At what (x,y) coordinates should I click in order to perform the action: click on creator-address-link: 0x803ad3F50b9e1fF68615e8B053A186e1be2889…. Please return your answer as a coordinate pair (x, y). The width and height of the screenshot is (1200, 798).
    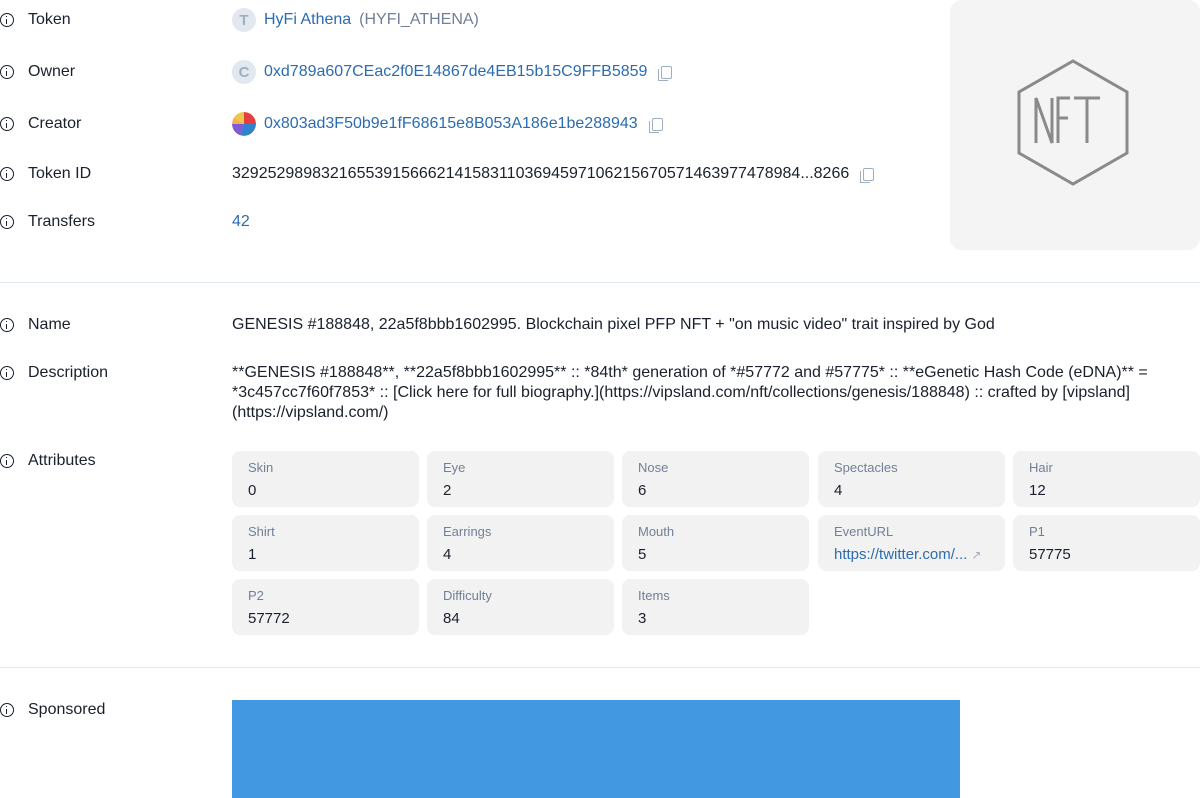
    Looking at the image, I should click on (451, 124).